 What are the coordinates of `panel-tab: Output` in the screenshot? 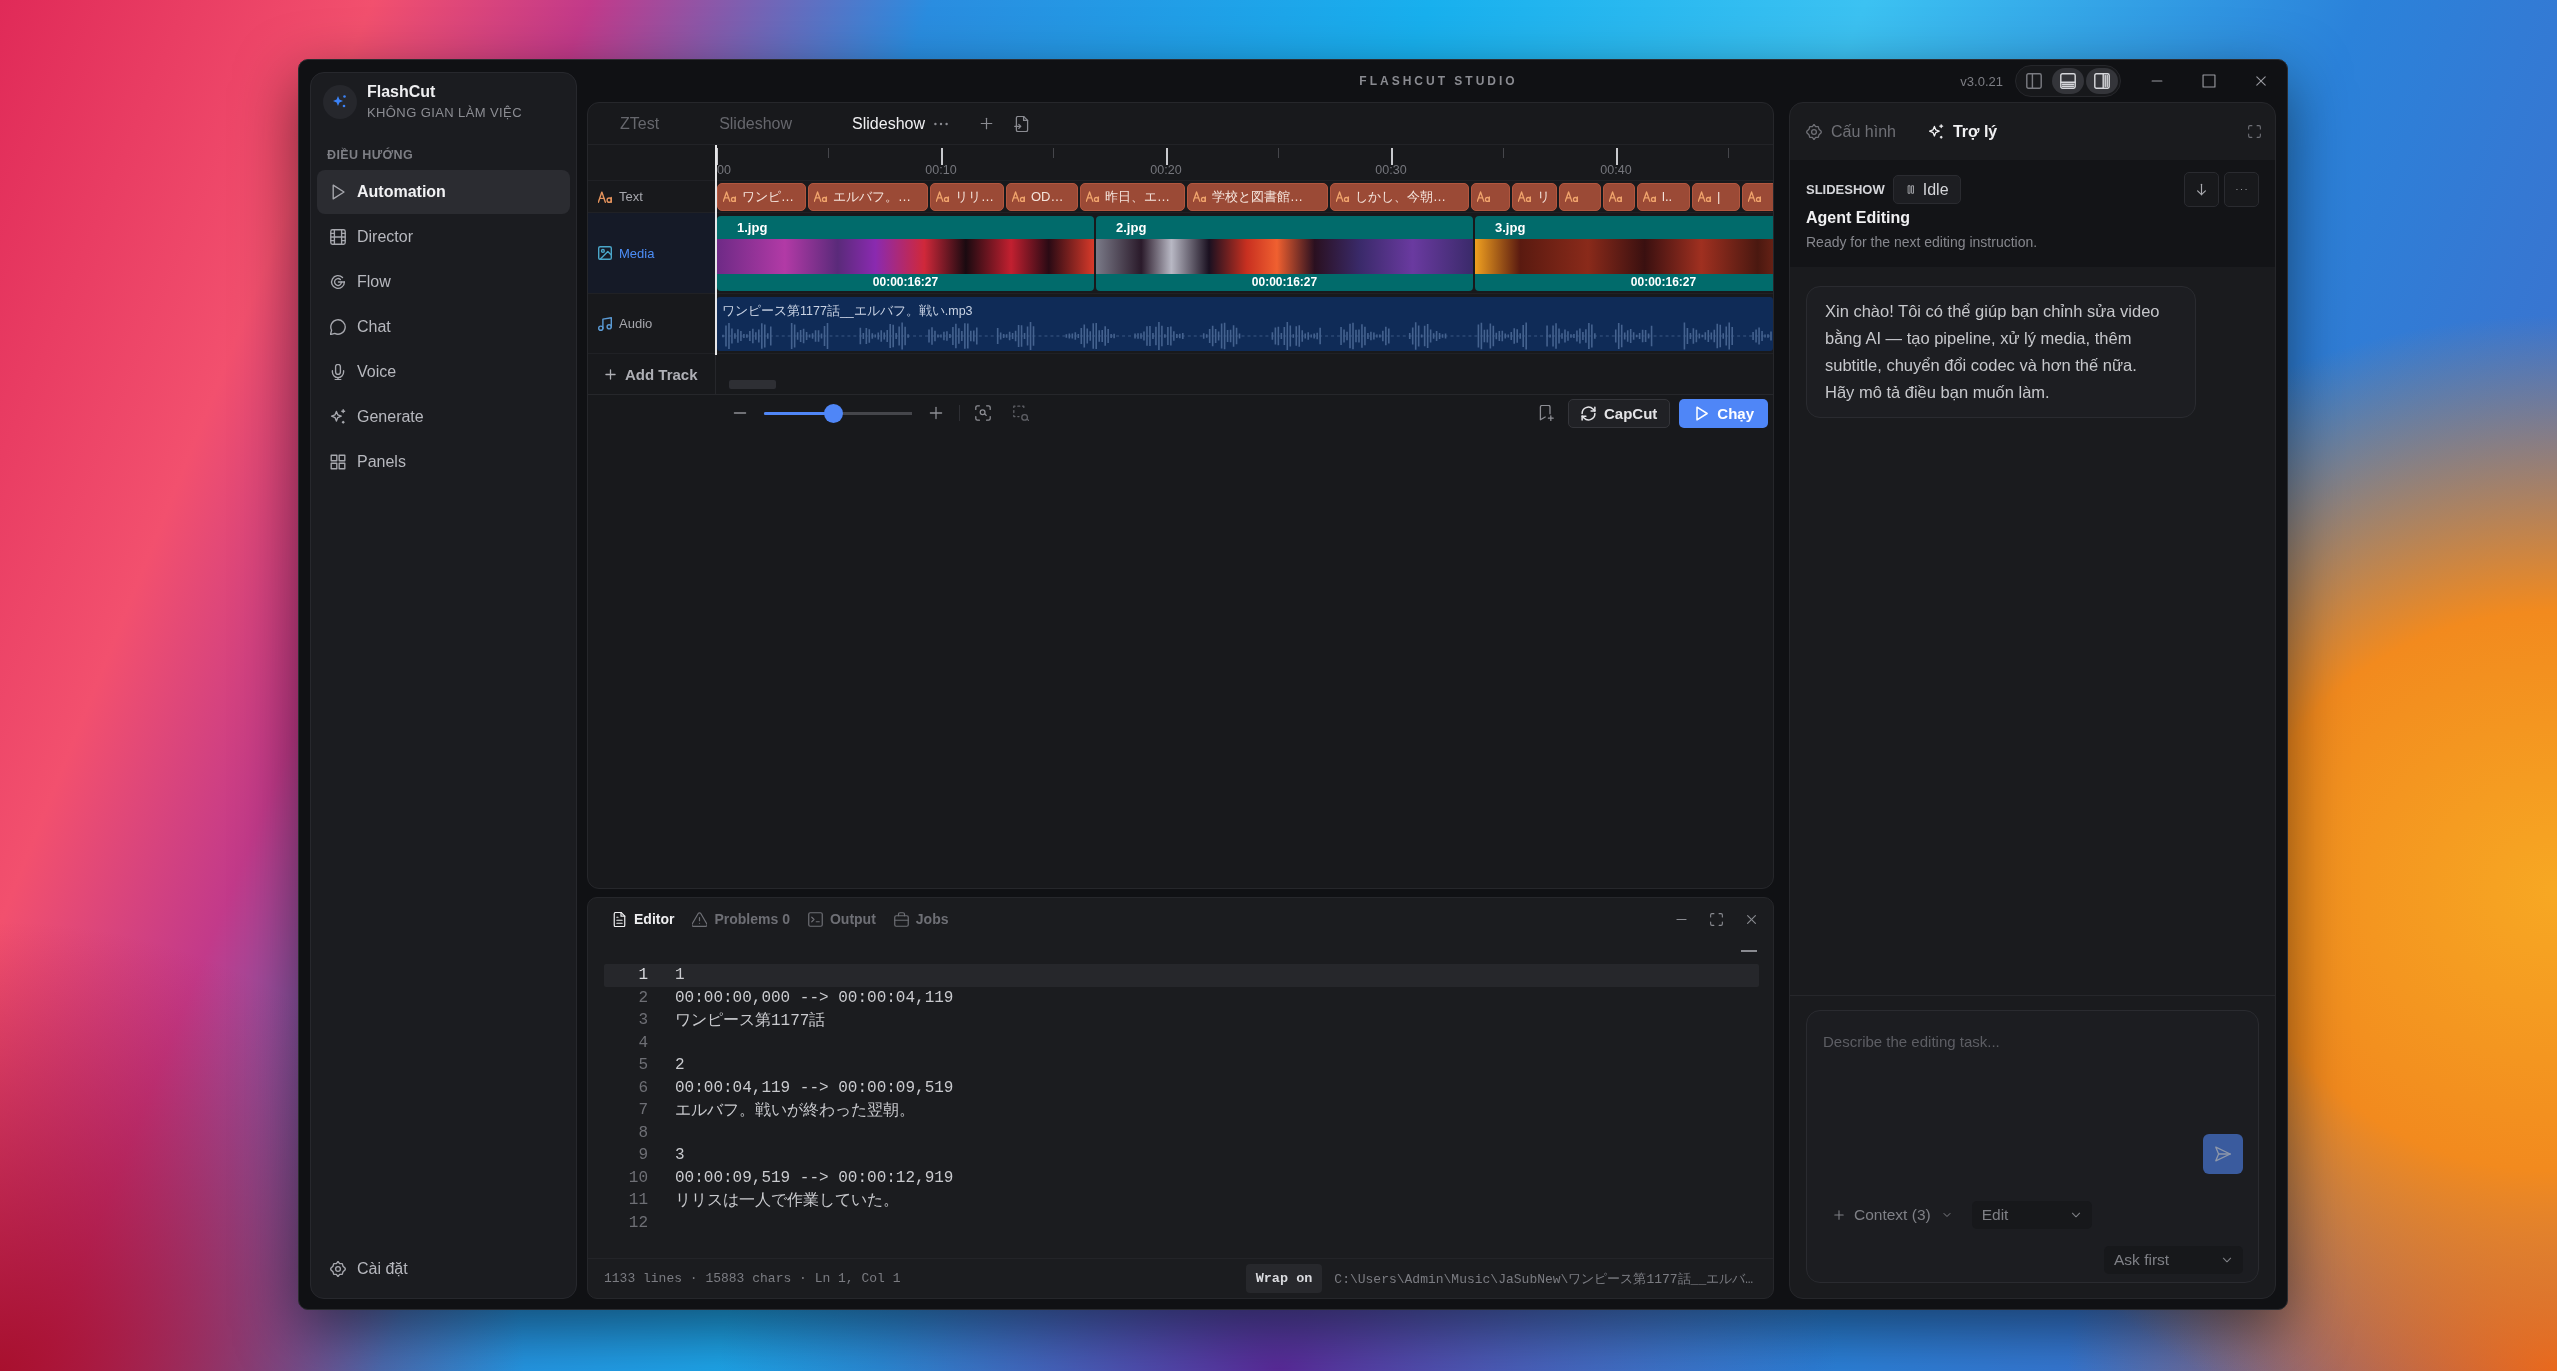 It's located at (841, 919).